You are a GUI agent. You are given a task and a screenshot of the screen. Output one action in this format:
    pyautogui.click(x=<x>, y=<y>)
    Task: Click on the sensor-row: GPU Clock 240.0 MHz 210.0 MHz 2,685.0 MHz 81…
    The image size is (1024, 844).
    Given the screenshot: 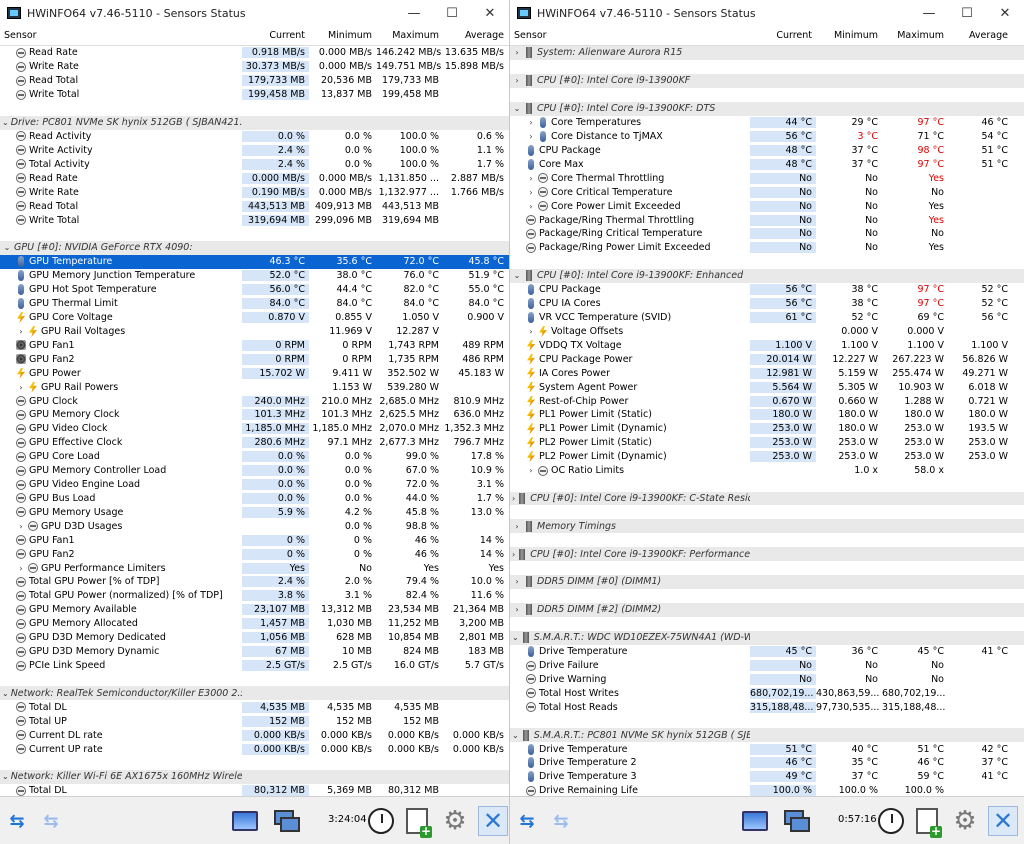 What is the action you would take?
    pyautogui.click(x=254, y=401)
    